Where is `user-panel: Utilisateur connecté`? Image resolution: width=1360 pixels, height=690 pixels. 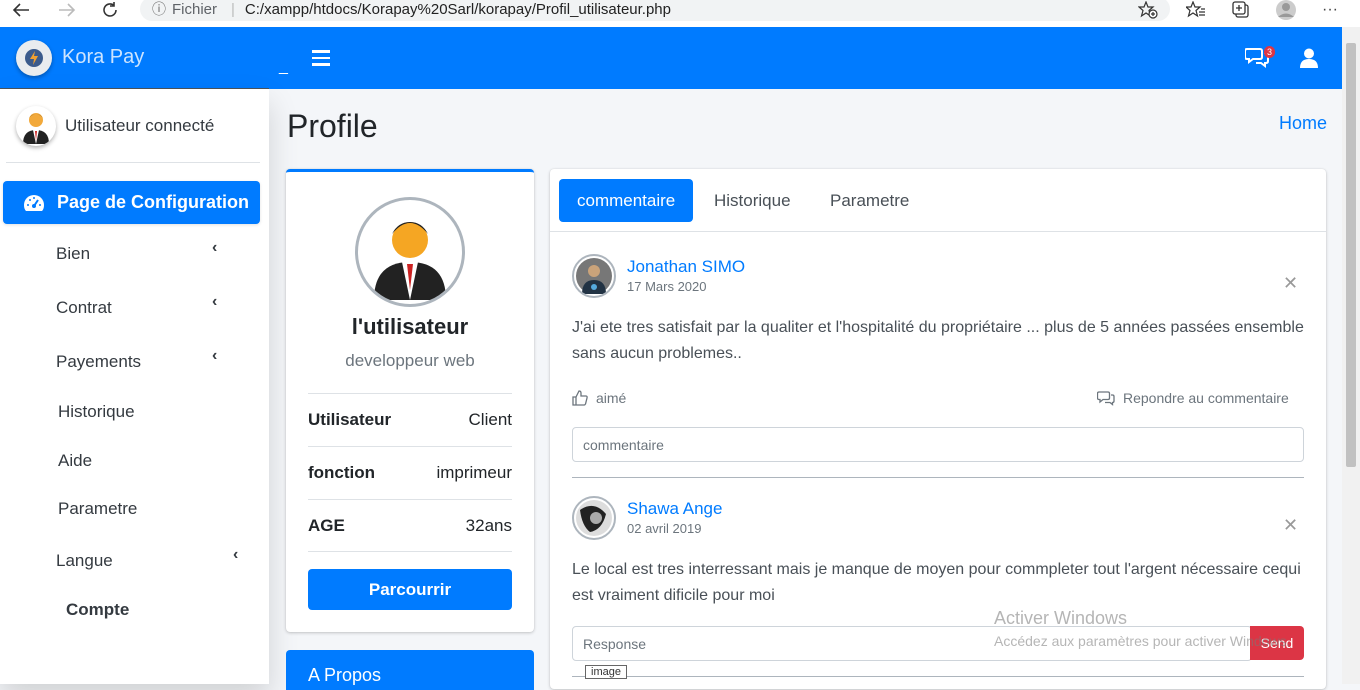
user-panel: Utilisateur connecté is located at coordinates (133, 126).